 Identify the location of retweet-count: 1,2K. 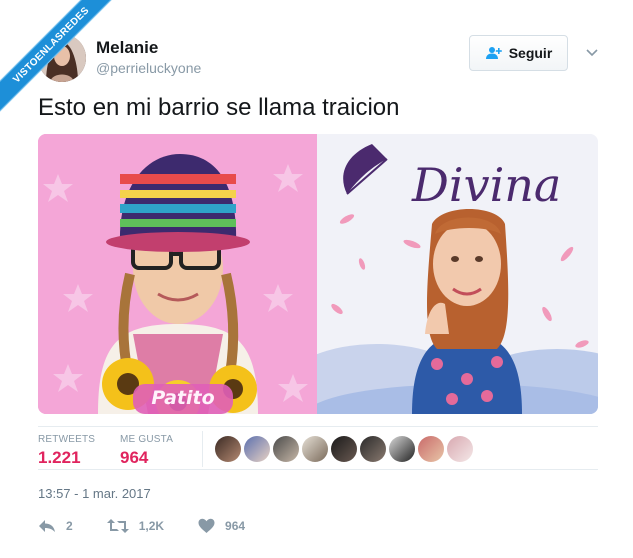
(151, 526).